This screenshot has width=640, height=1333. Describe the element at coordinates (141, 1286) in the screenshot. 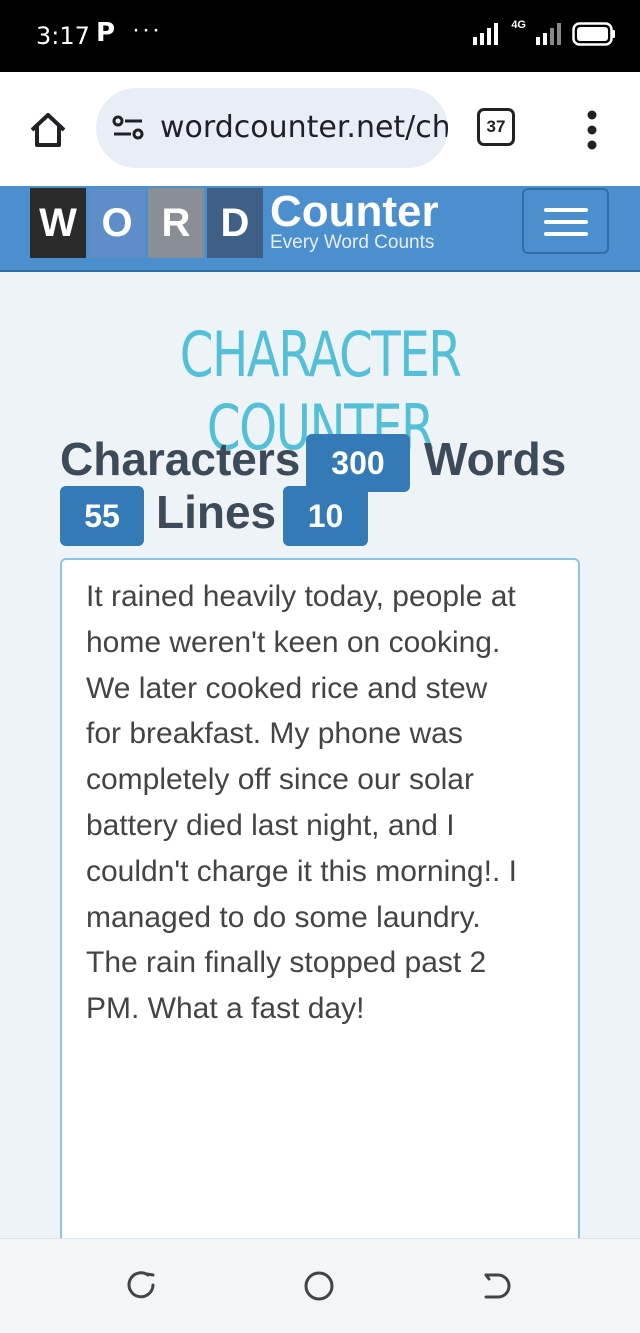

I see `recent-apps-icon` at that location.